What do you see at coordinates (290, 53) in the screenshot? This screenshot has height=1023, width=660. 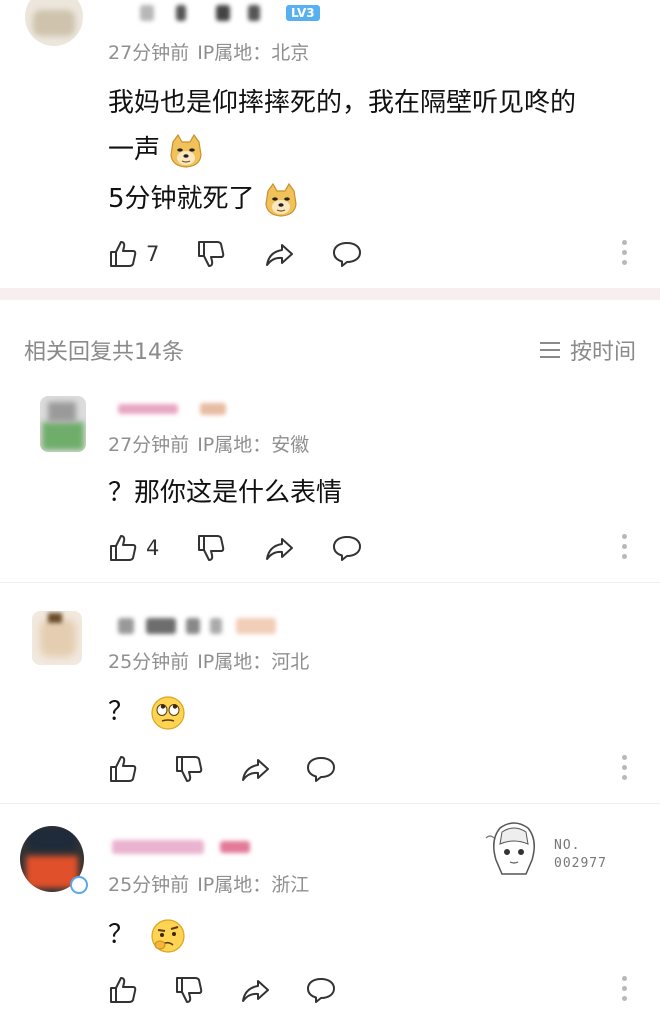 I see `ip-location: 北京` at bounding box center [290, 53].